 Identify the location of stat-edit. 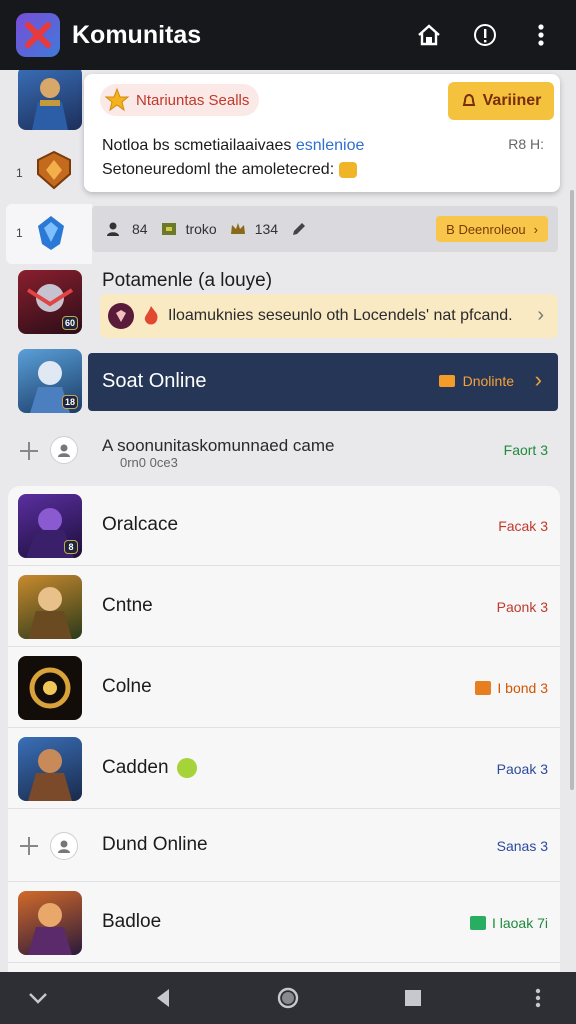
(303, 229).